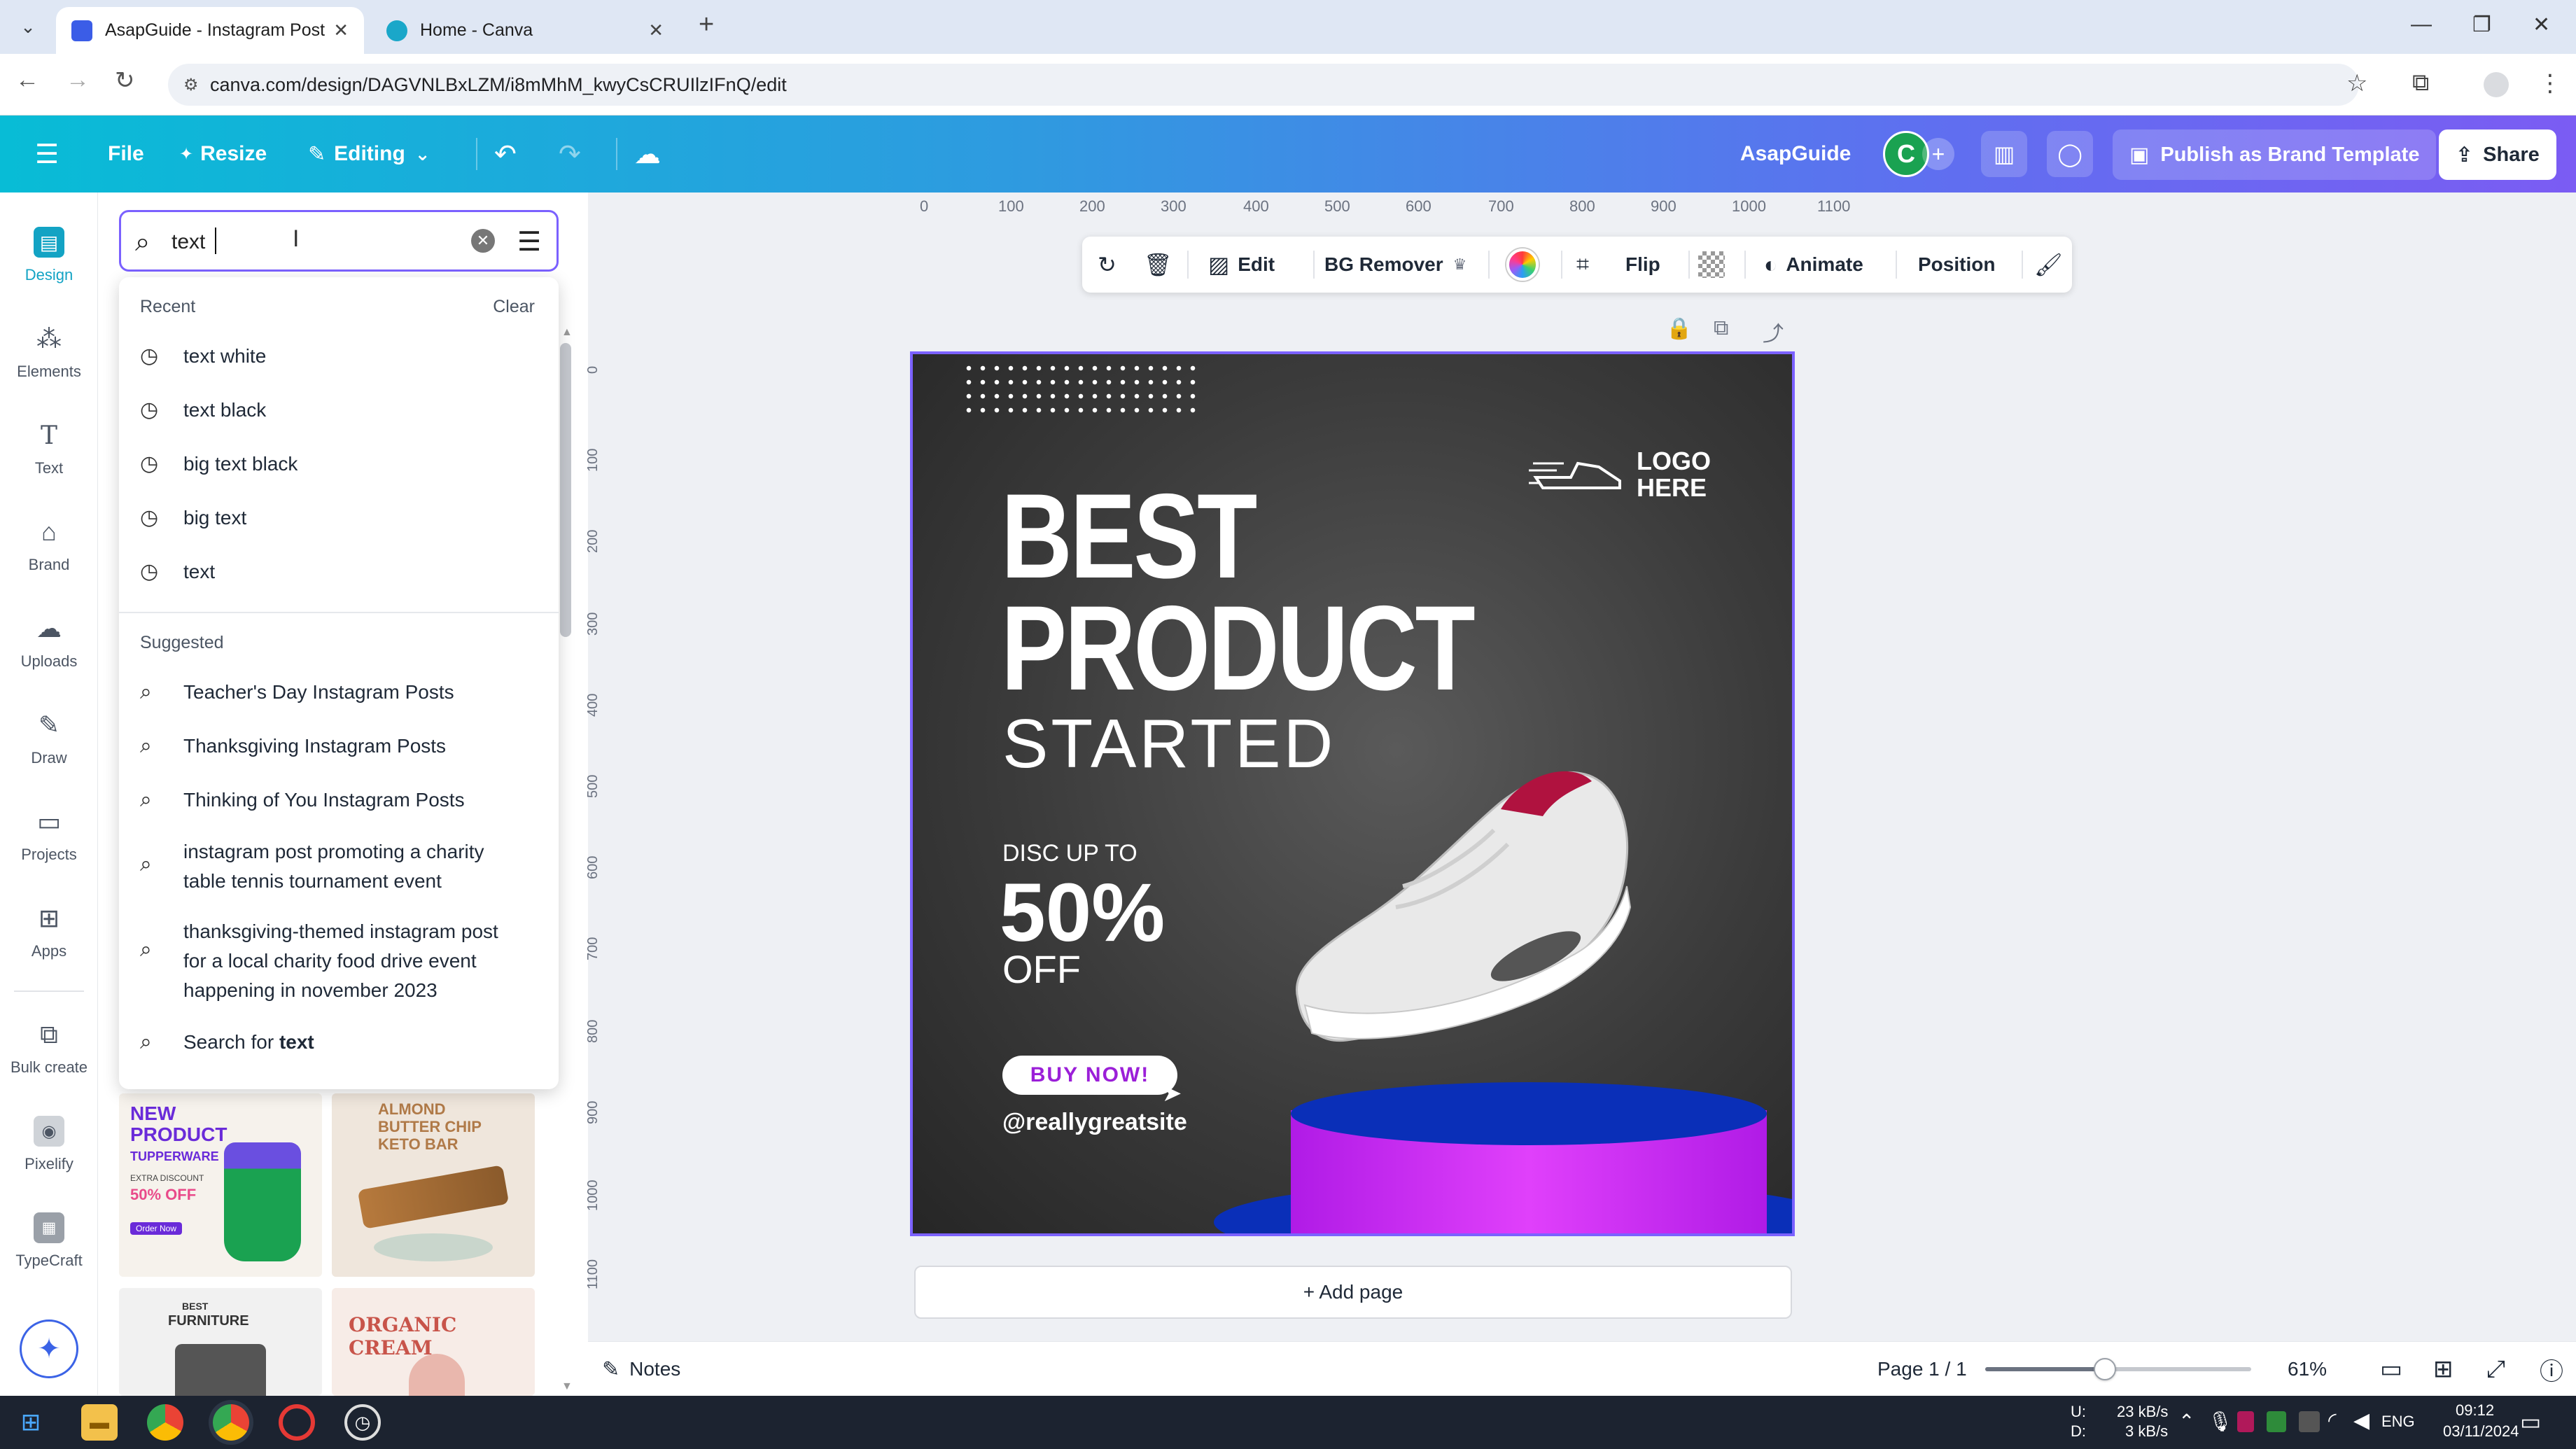  Describe the element at coordinates (2276, 1421) in the screenshot. I see `tray-app-green-icon` at that location.